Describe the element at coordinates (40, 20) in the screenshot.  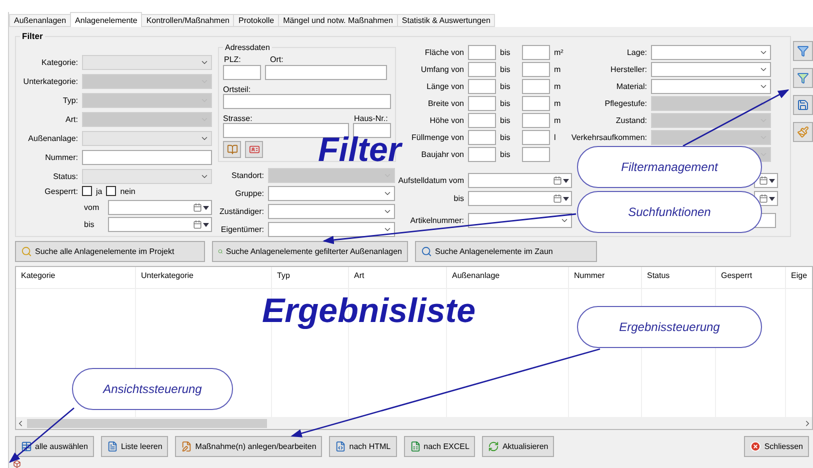
I see `tab: Außenanlagen` at that location.